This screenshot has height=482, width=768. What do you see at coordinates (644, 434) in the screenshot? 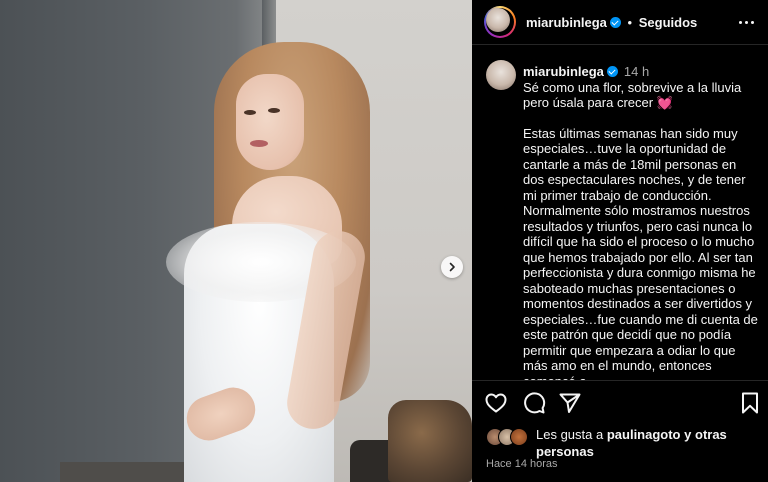
I see `liker-username: paulinagoto` at bounding box center [644, 434].